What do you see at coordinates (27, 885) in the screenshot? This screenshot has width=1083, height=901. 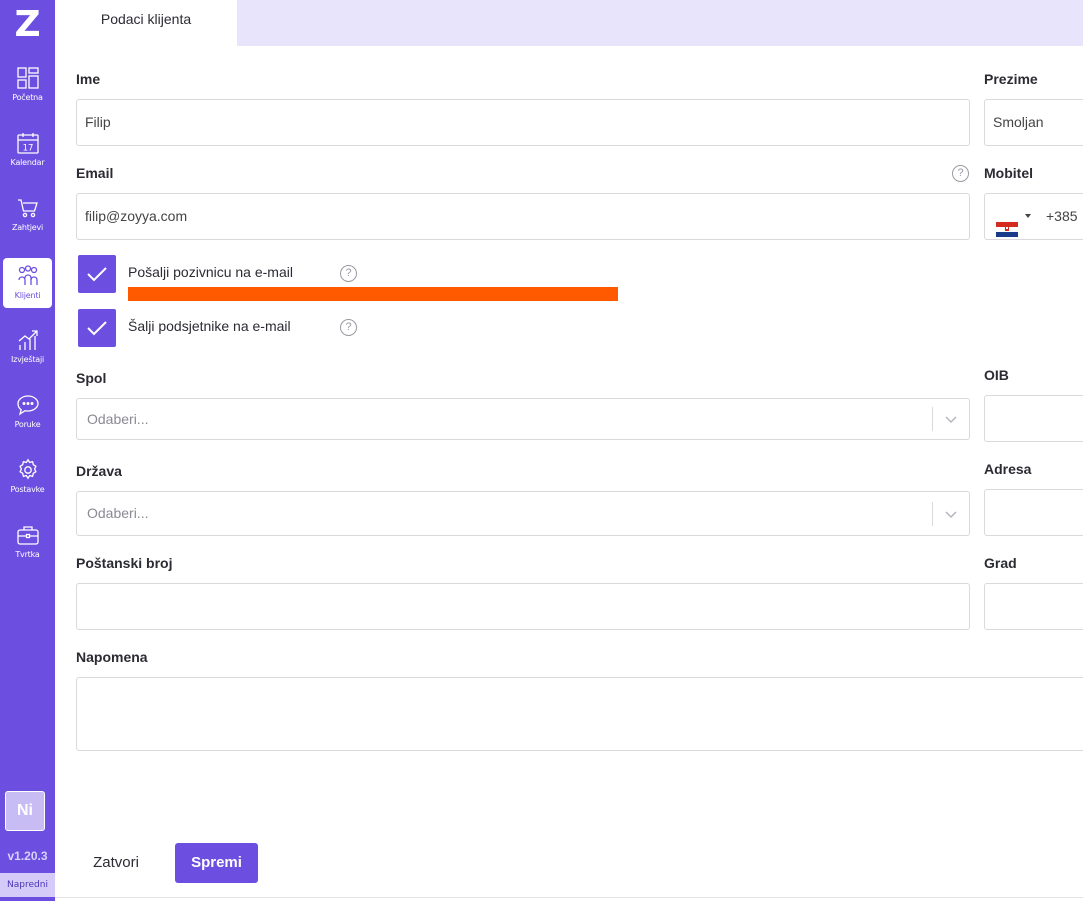 I see `plan-badge: Napredni` at bounding box center [27, 885].